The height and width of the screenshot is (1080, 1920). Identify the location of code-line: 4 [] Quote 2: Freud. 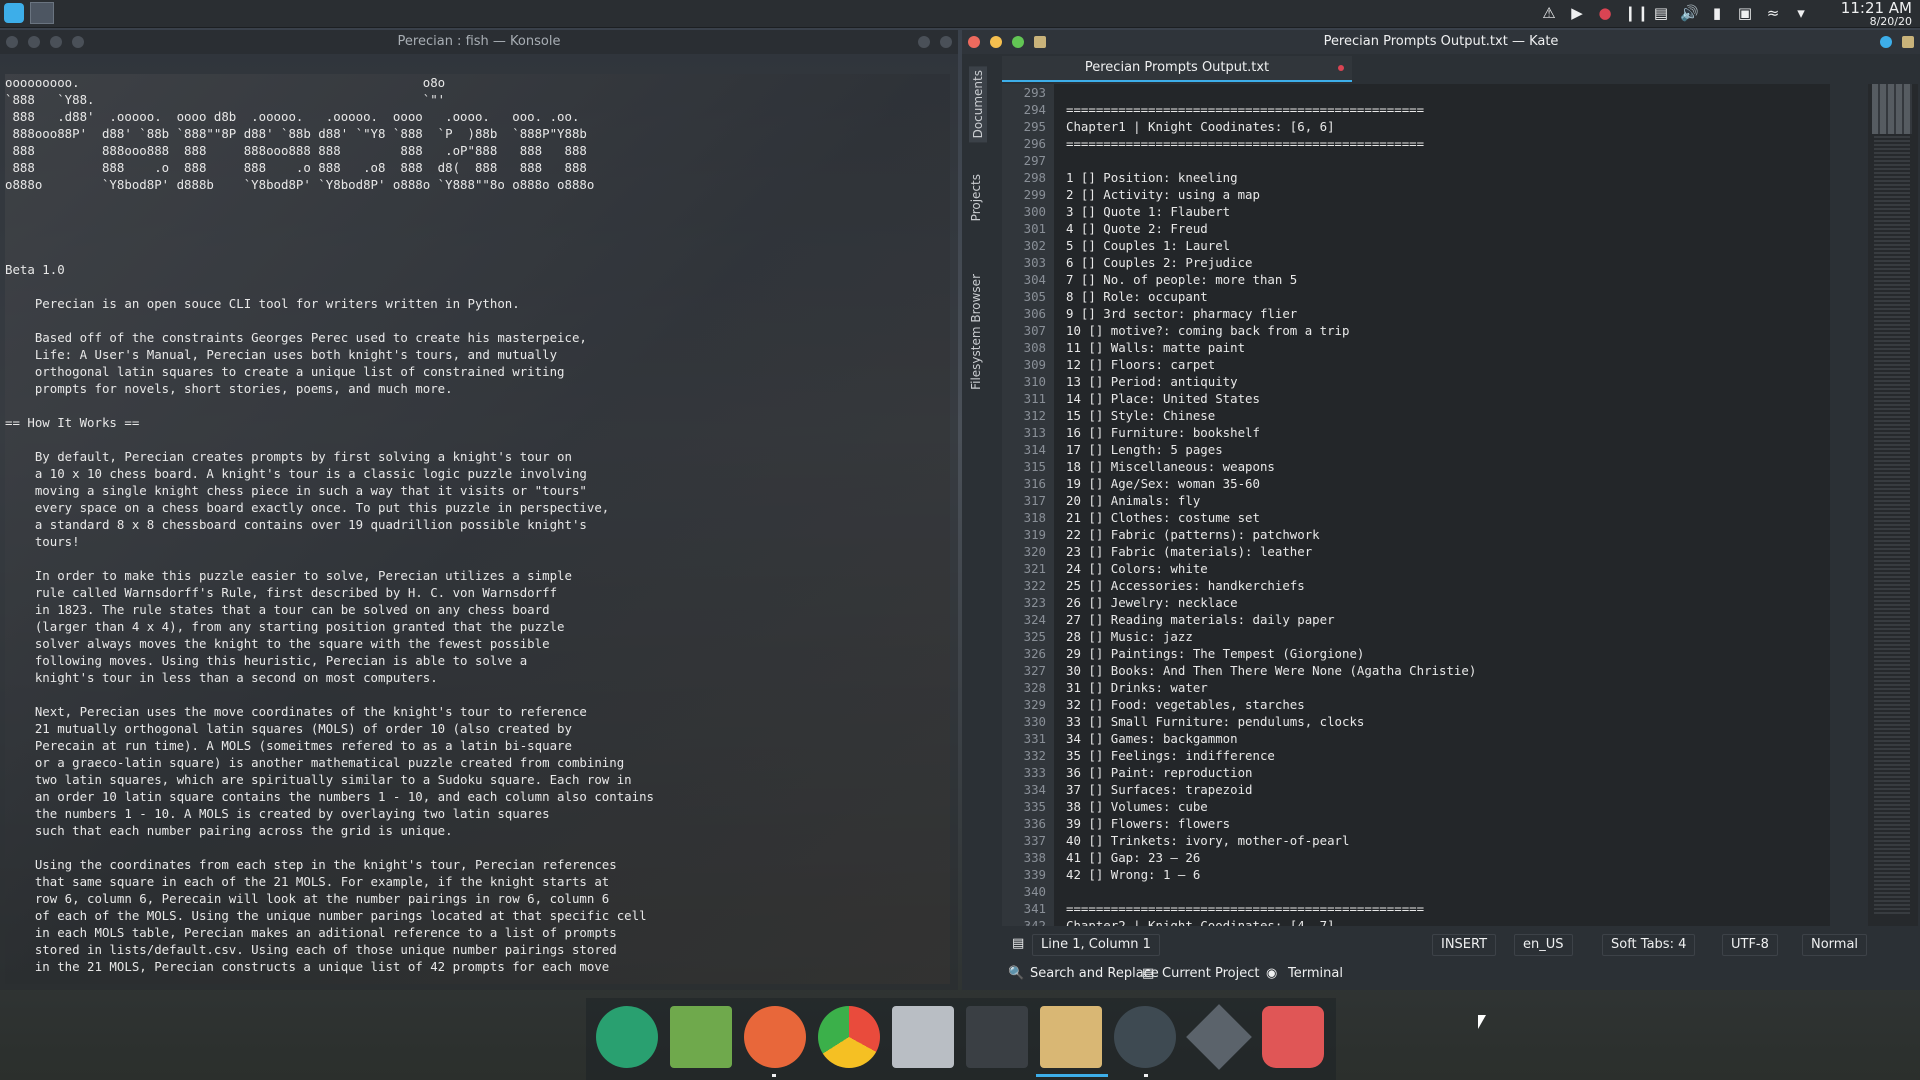
(1137, 228).